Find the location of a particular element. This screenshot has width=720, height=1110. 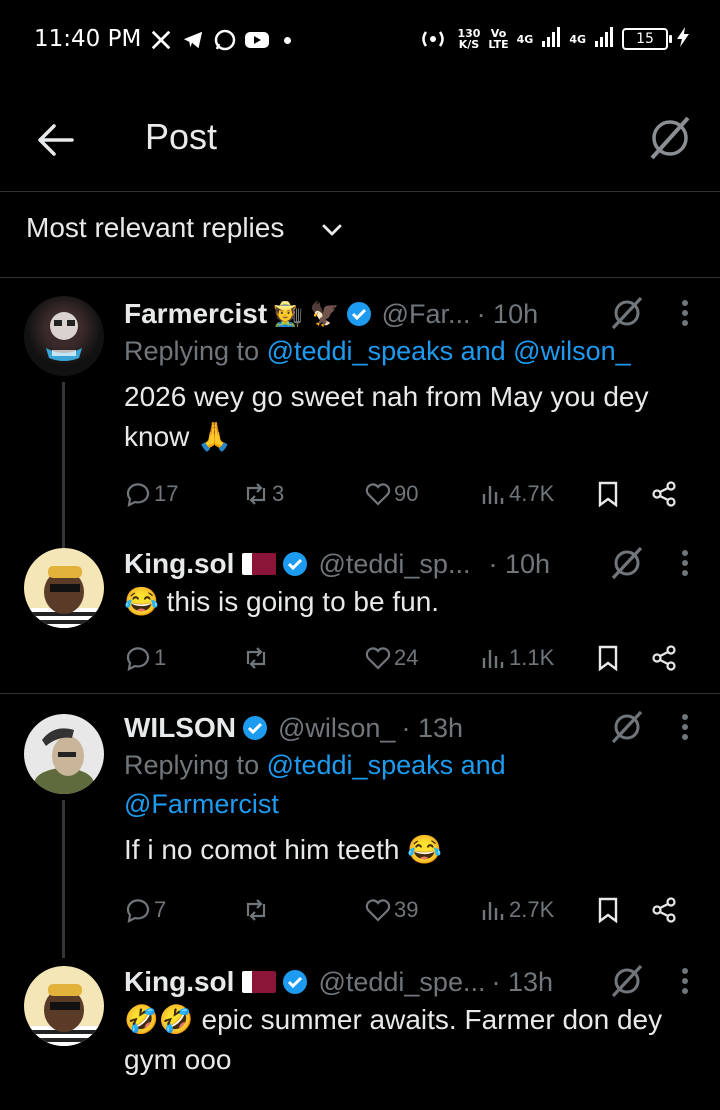

top-bar: Post is located at coordinates (360, 139).